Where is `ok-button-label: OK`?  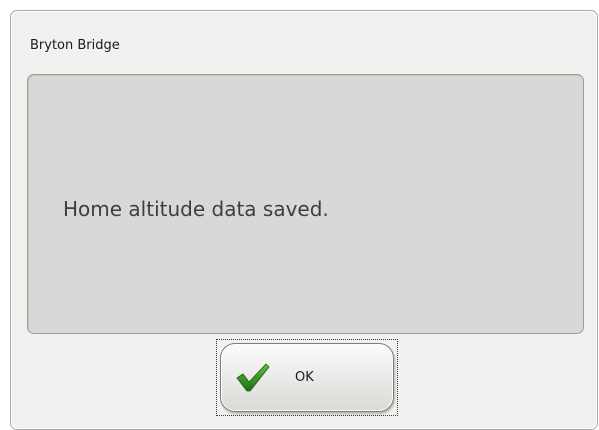
ok-button-label: OK is located at coordinates (304, 377).